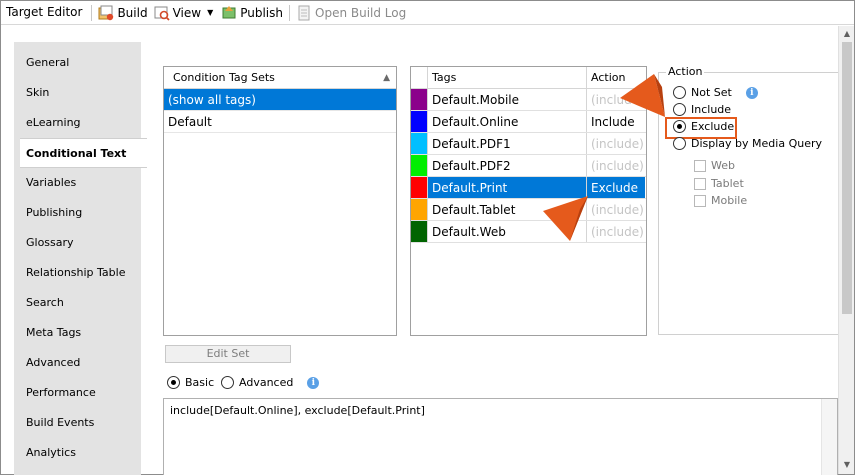  What do you see at coordinates (616, 187) in the screenshot?
I see `tag-action: Exclude` at bounding box center [616, 187].